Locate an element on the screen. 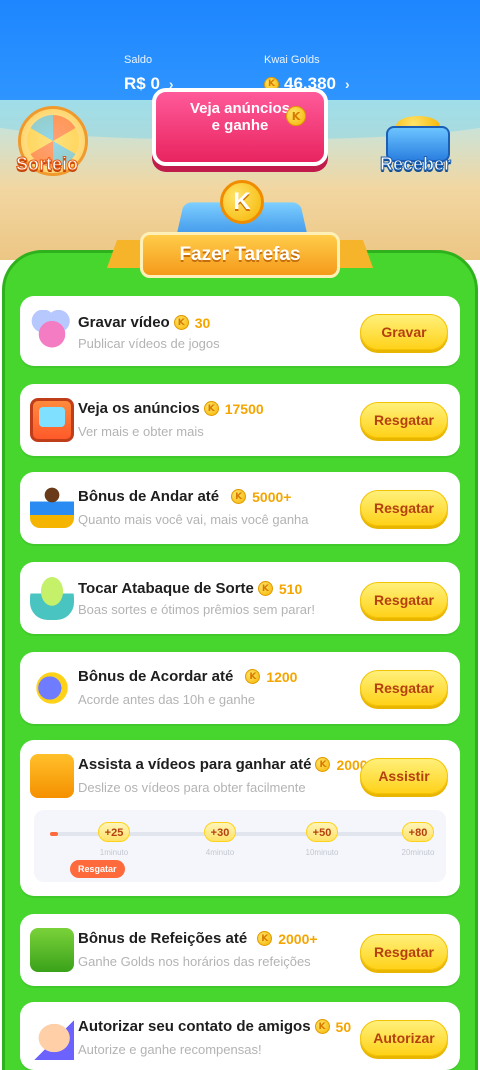 Image resolution: width=480 pixels, height=1070 pixels. meal-icon is located at coordinates (52, 950).